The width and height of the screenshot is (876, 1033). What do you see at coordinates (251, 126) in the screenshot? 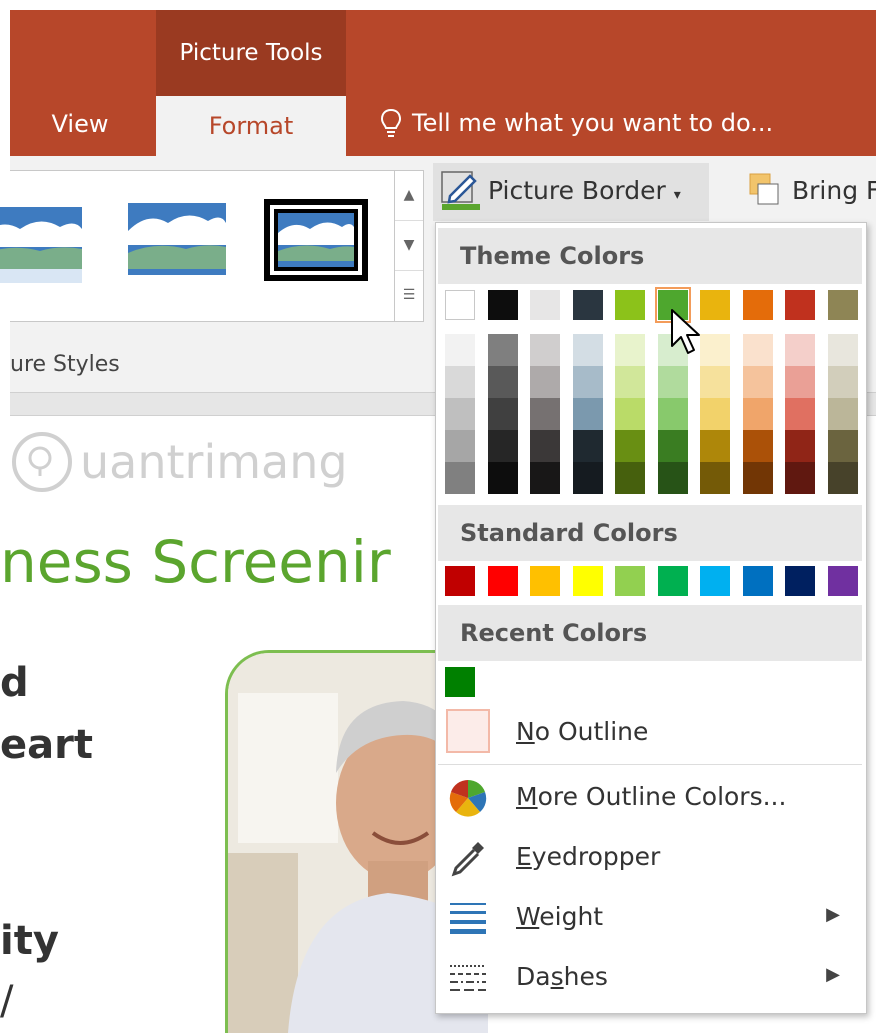
I see `tab-format: Format` at bounding box center [251, 126].